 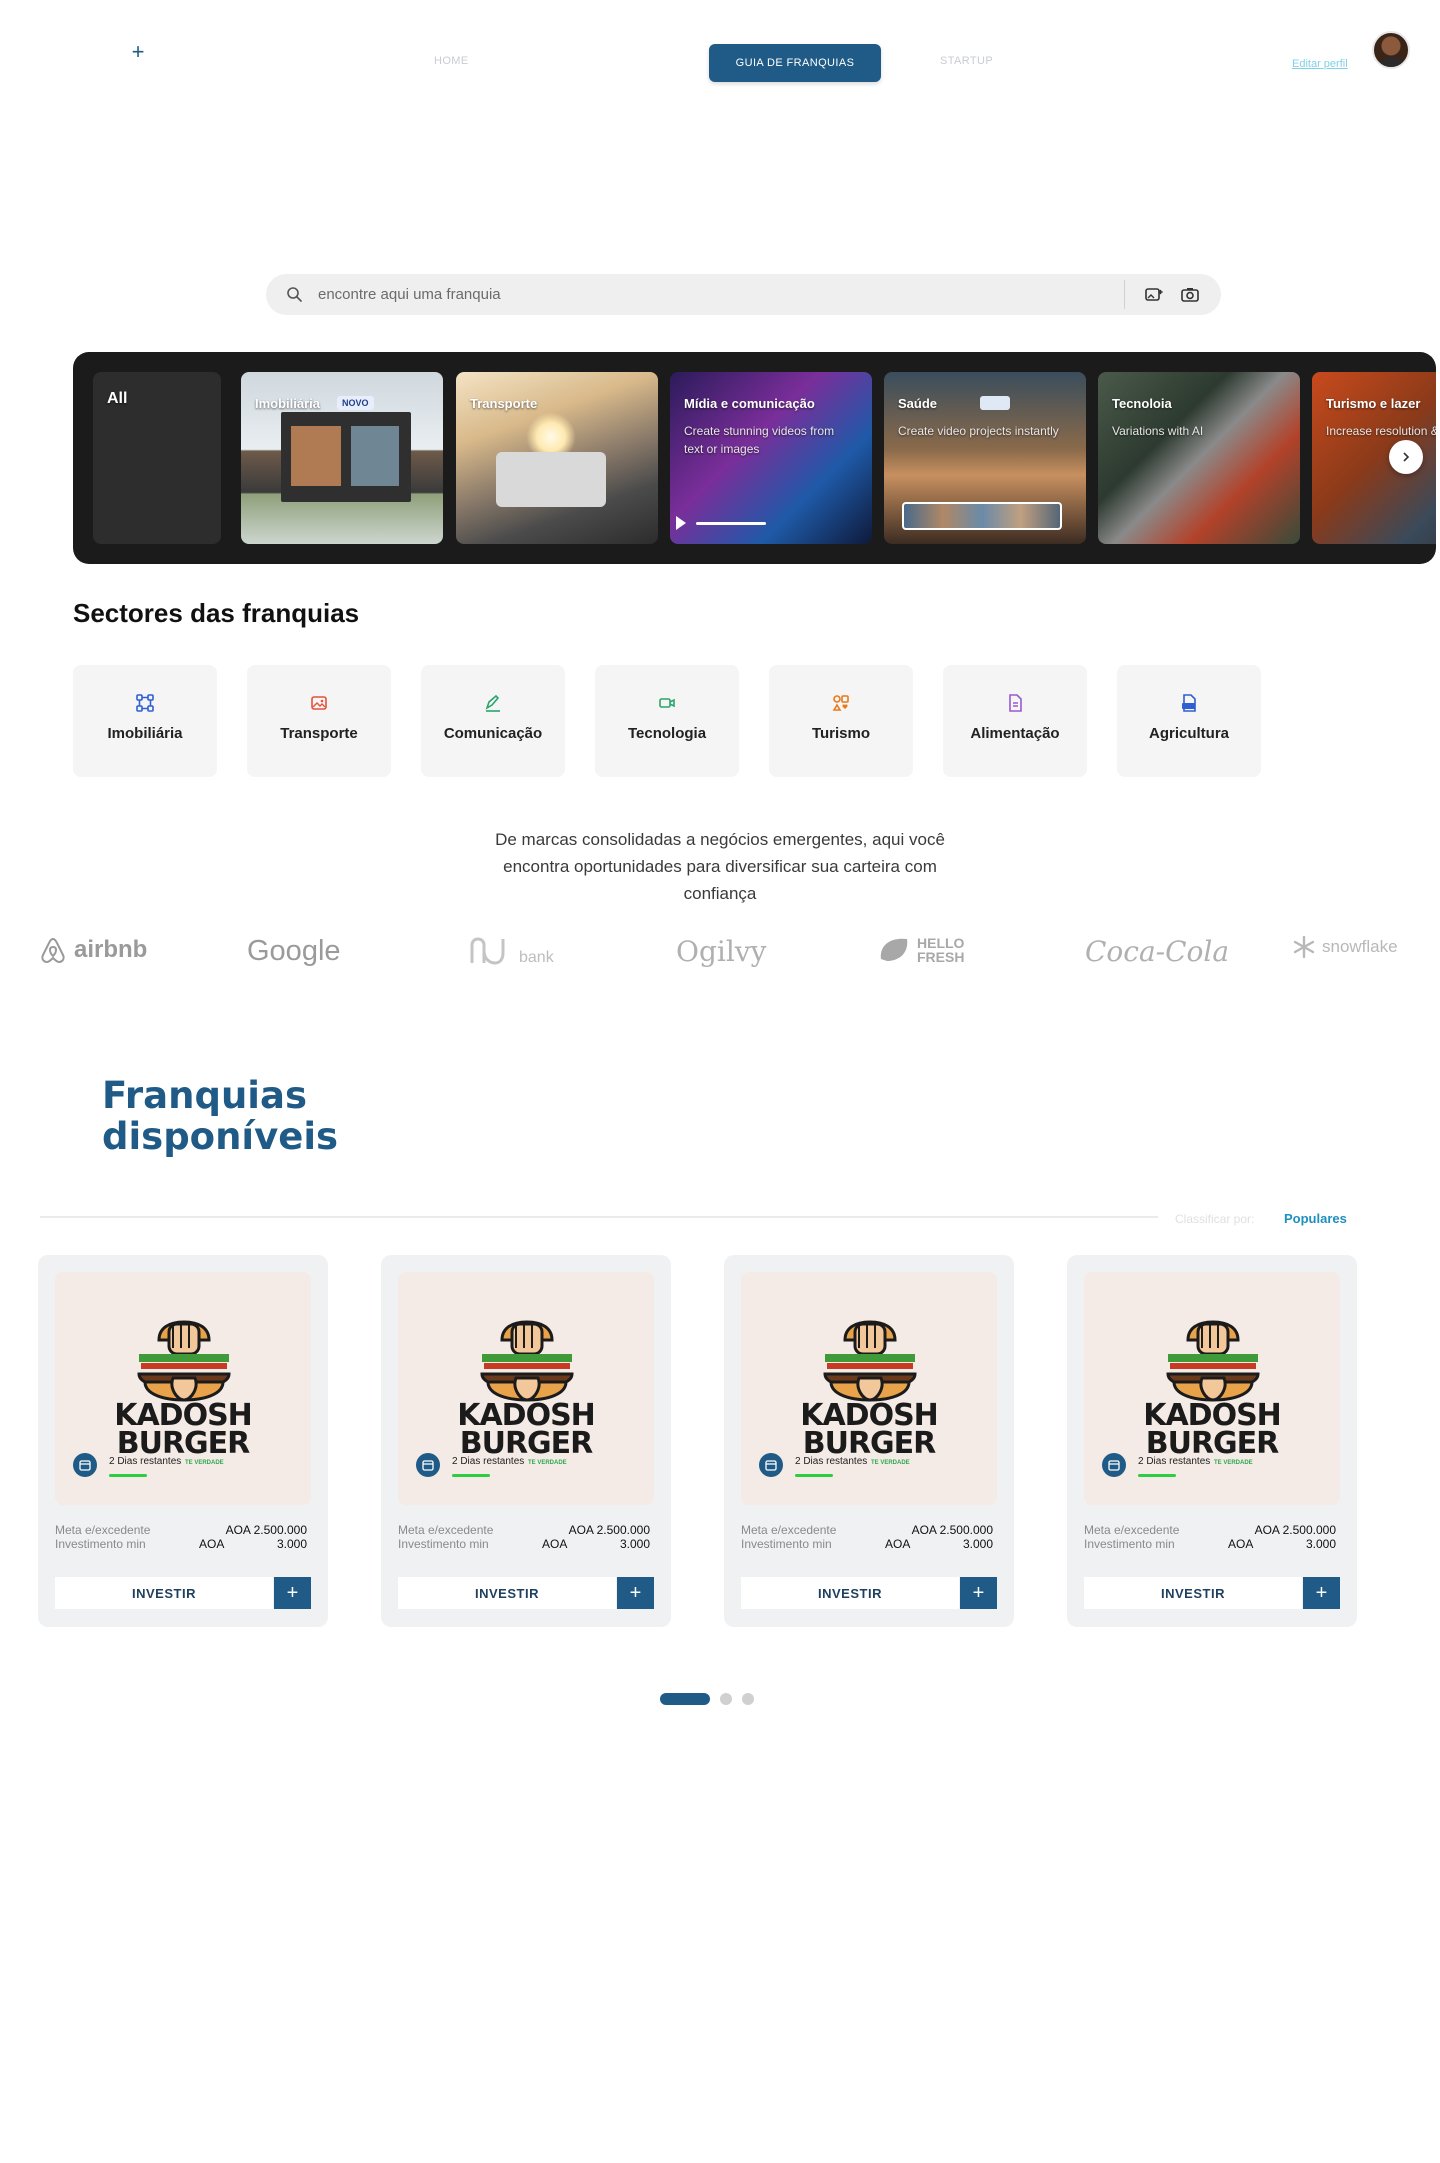 What do you see at coordinates (1315, 1218) in the screenshot?
I see `sort-dropdown: Populares` at bounding box center [1315, 1218].